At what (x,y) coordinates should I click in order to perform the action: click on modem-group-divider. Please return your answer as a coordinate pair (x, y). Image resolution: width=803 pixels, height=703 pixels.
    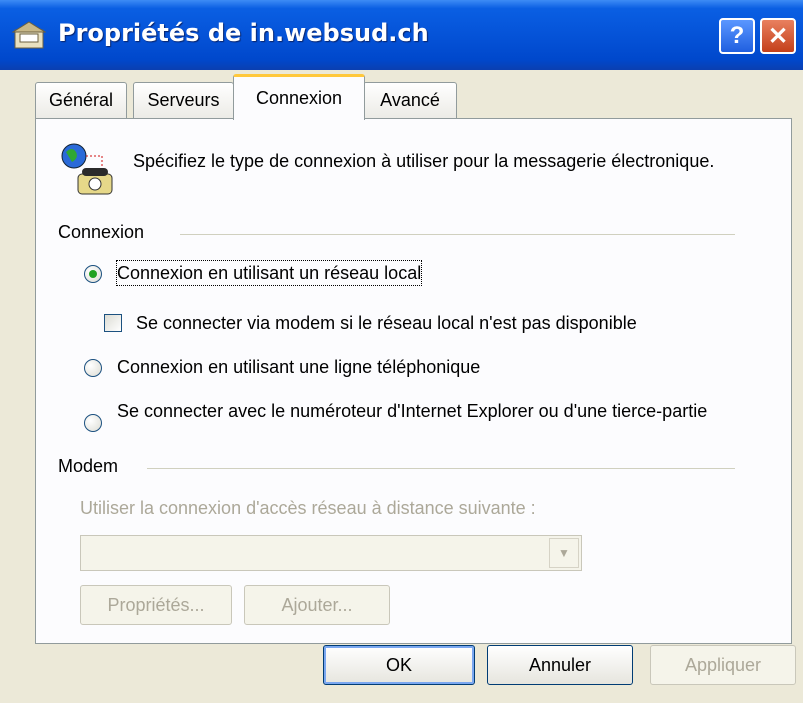
    Looking at the image, I should click on (441, 468).